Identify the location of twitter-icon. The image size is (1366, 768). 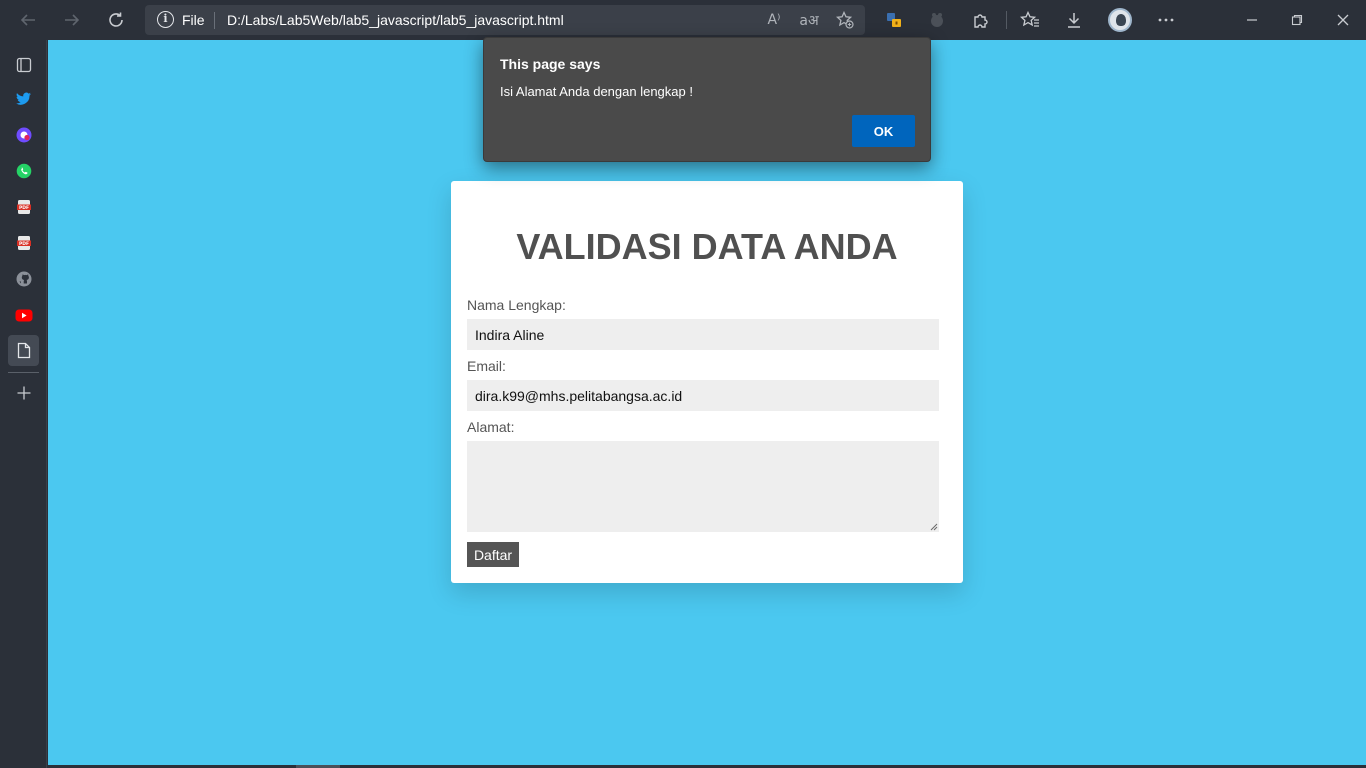
(24, 99).